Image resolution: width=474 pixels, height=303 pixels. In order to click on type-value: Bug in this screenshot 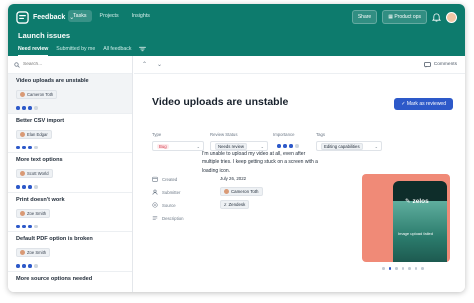, I will do `click(163, 146)`.